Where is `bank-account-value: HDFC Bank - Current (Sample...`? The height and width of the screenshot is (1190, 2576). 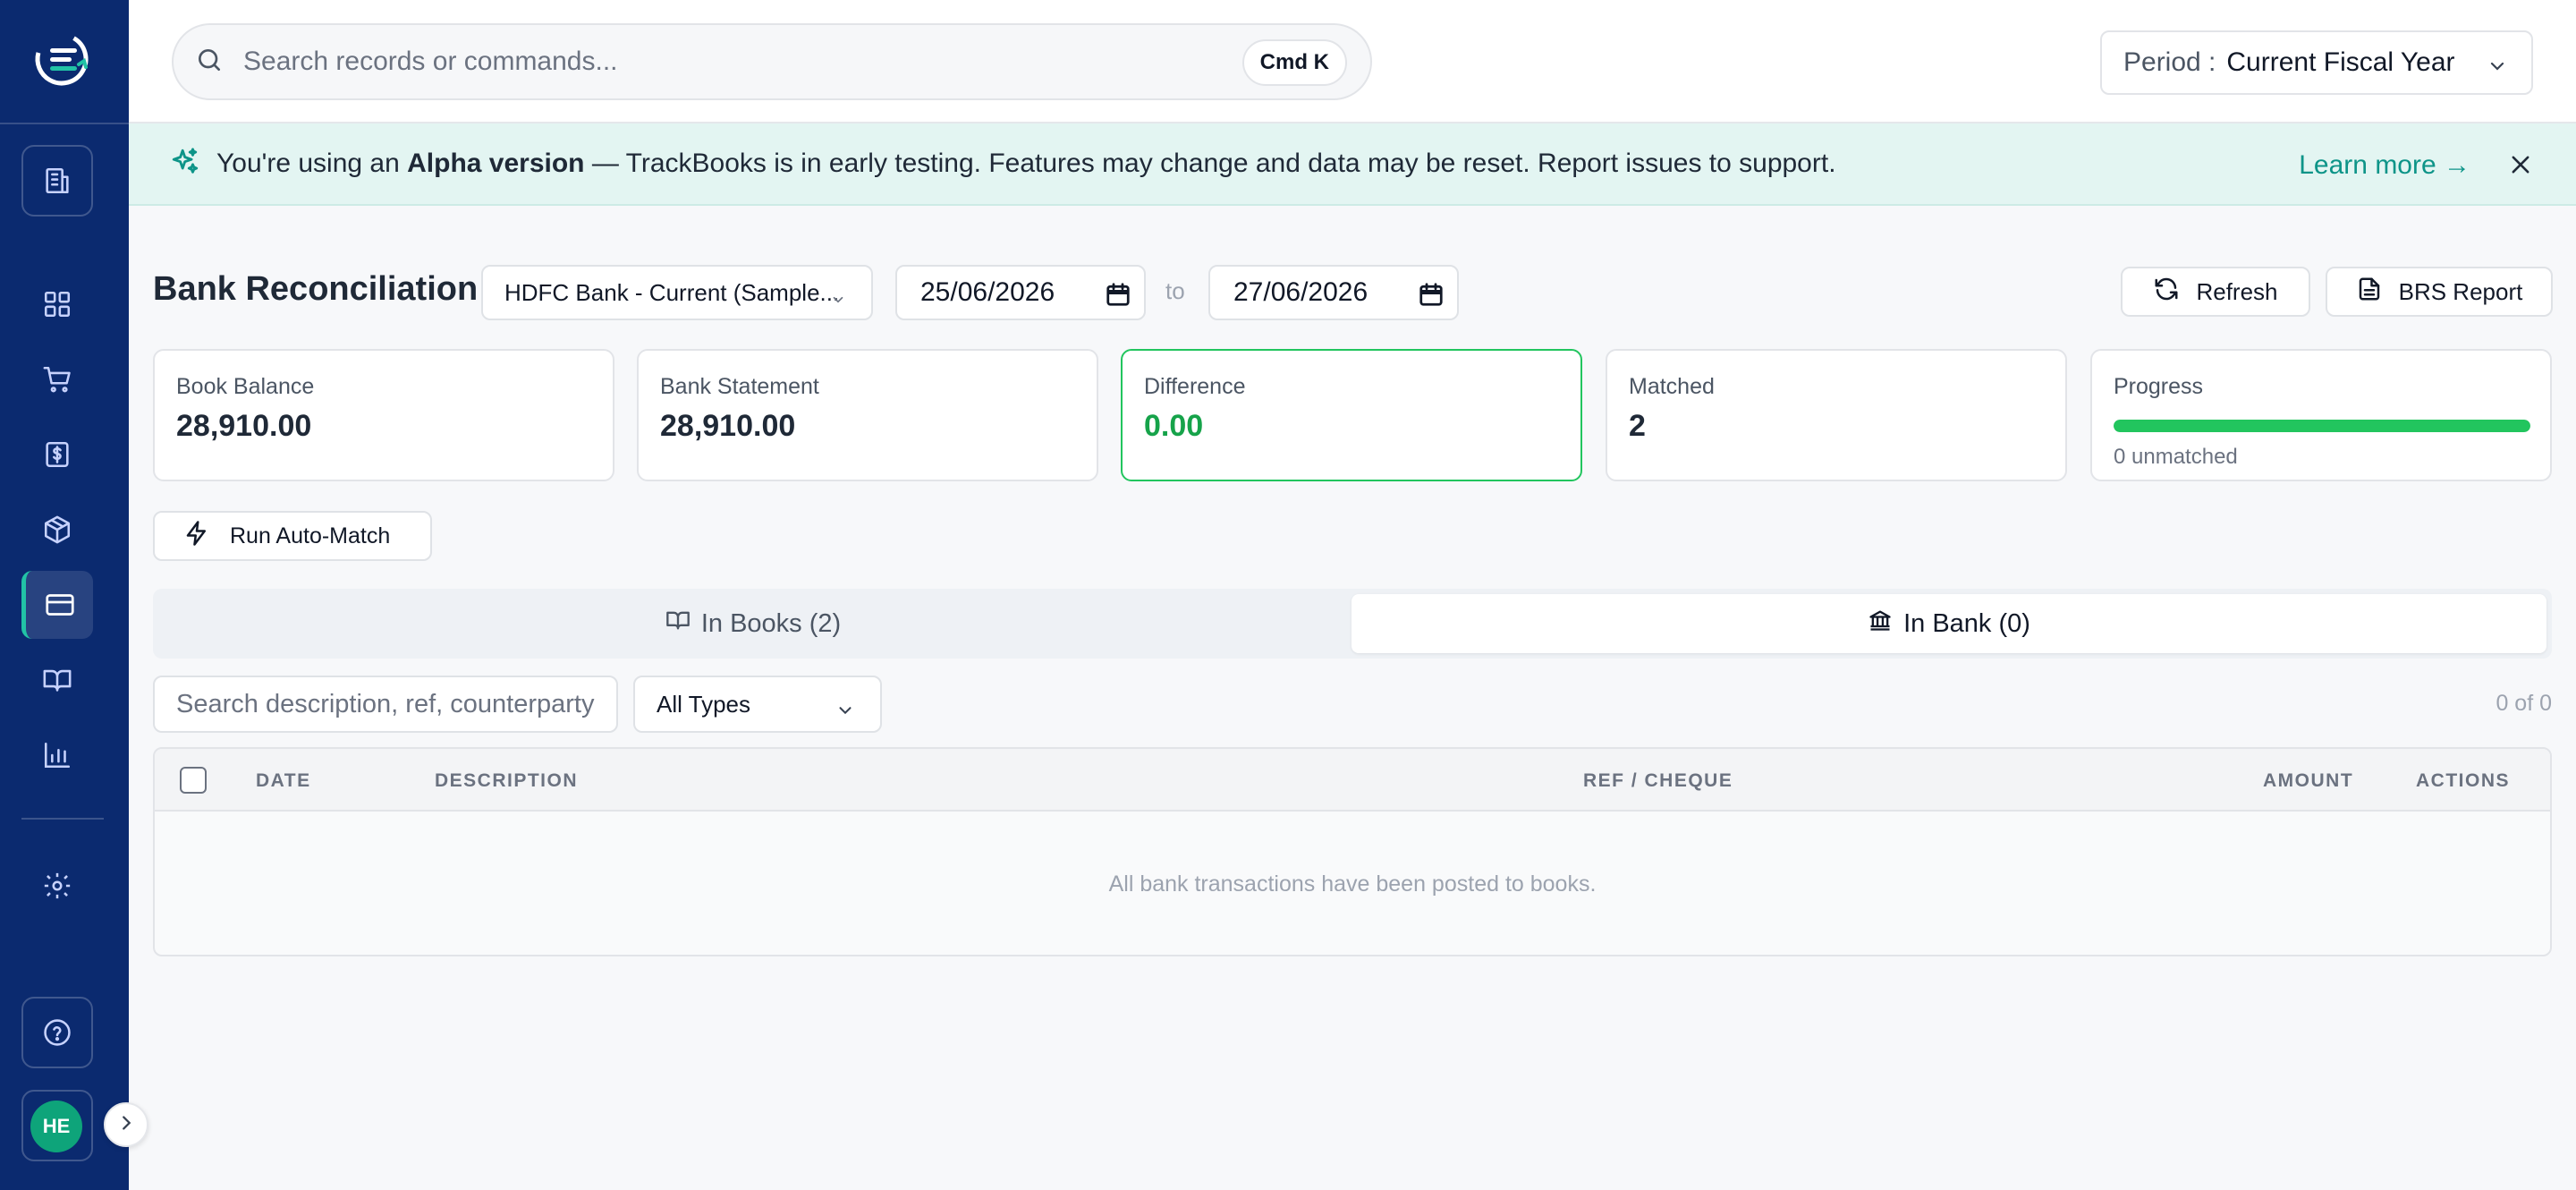 bank-account-value: HDFC Bank - Current (Sample... is located at coordinates (672, 292).